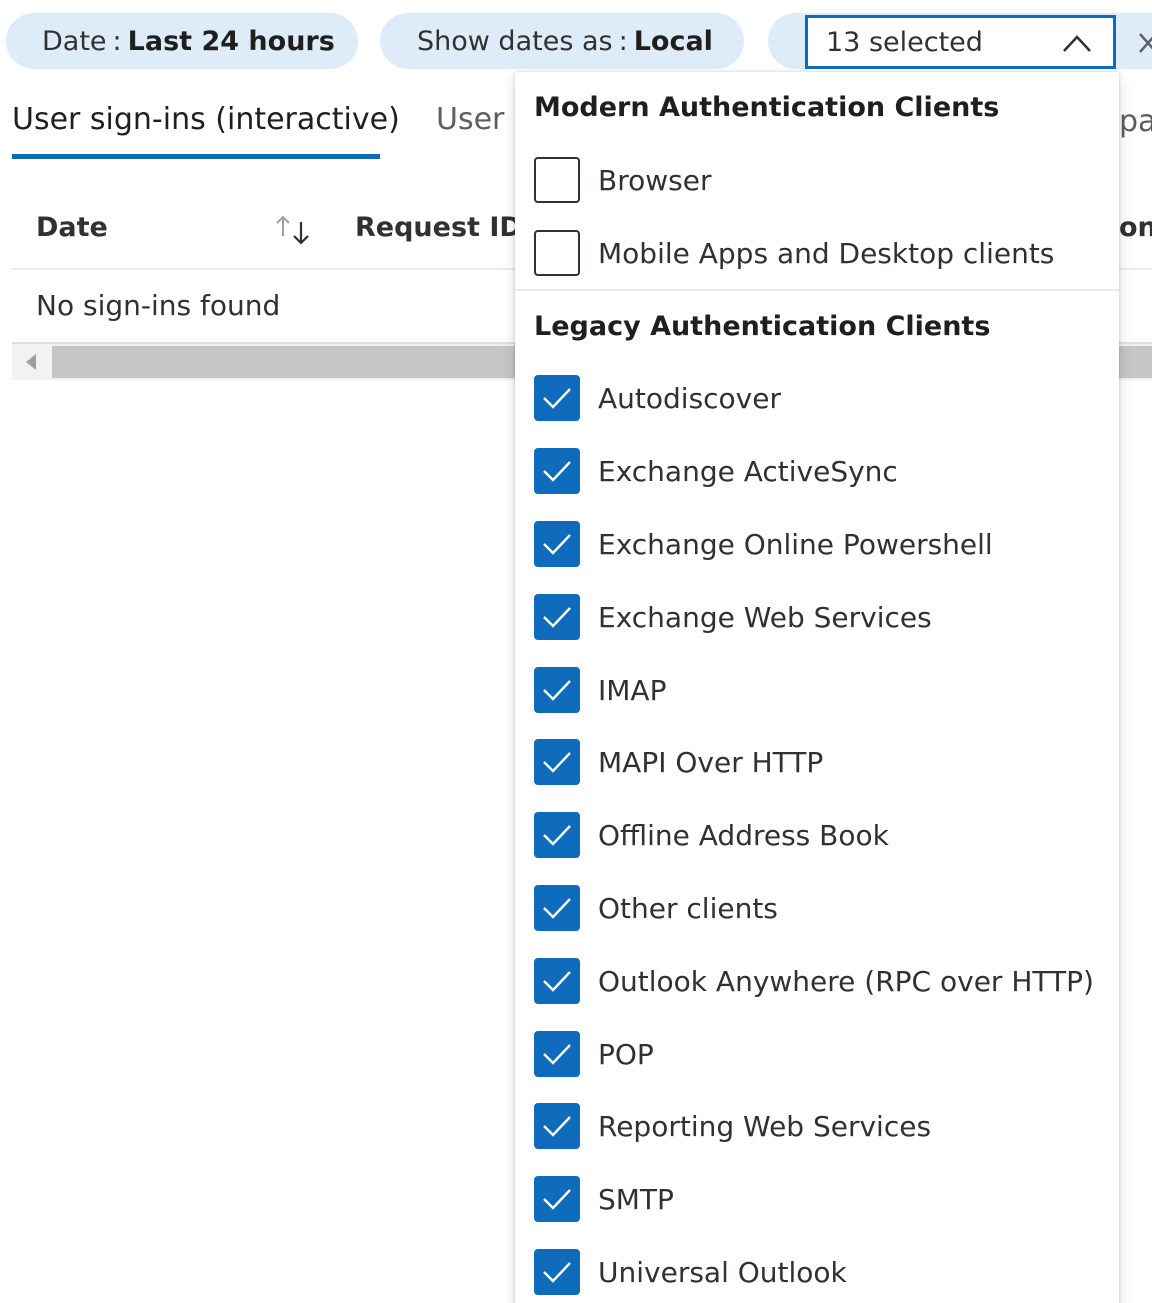  What do you see at coordinates (817, 290) in the screenshot?
I see `group-divider` at bounding box center [817, 290].